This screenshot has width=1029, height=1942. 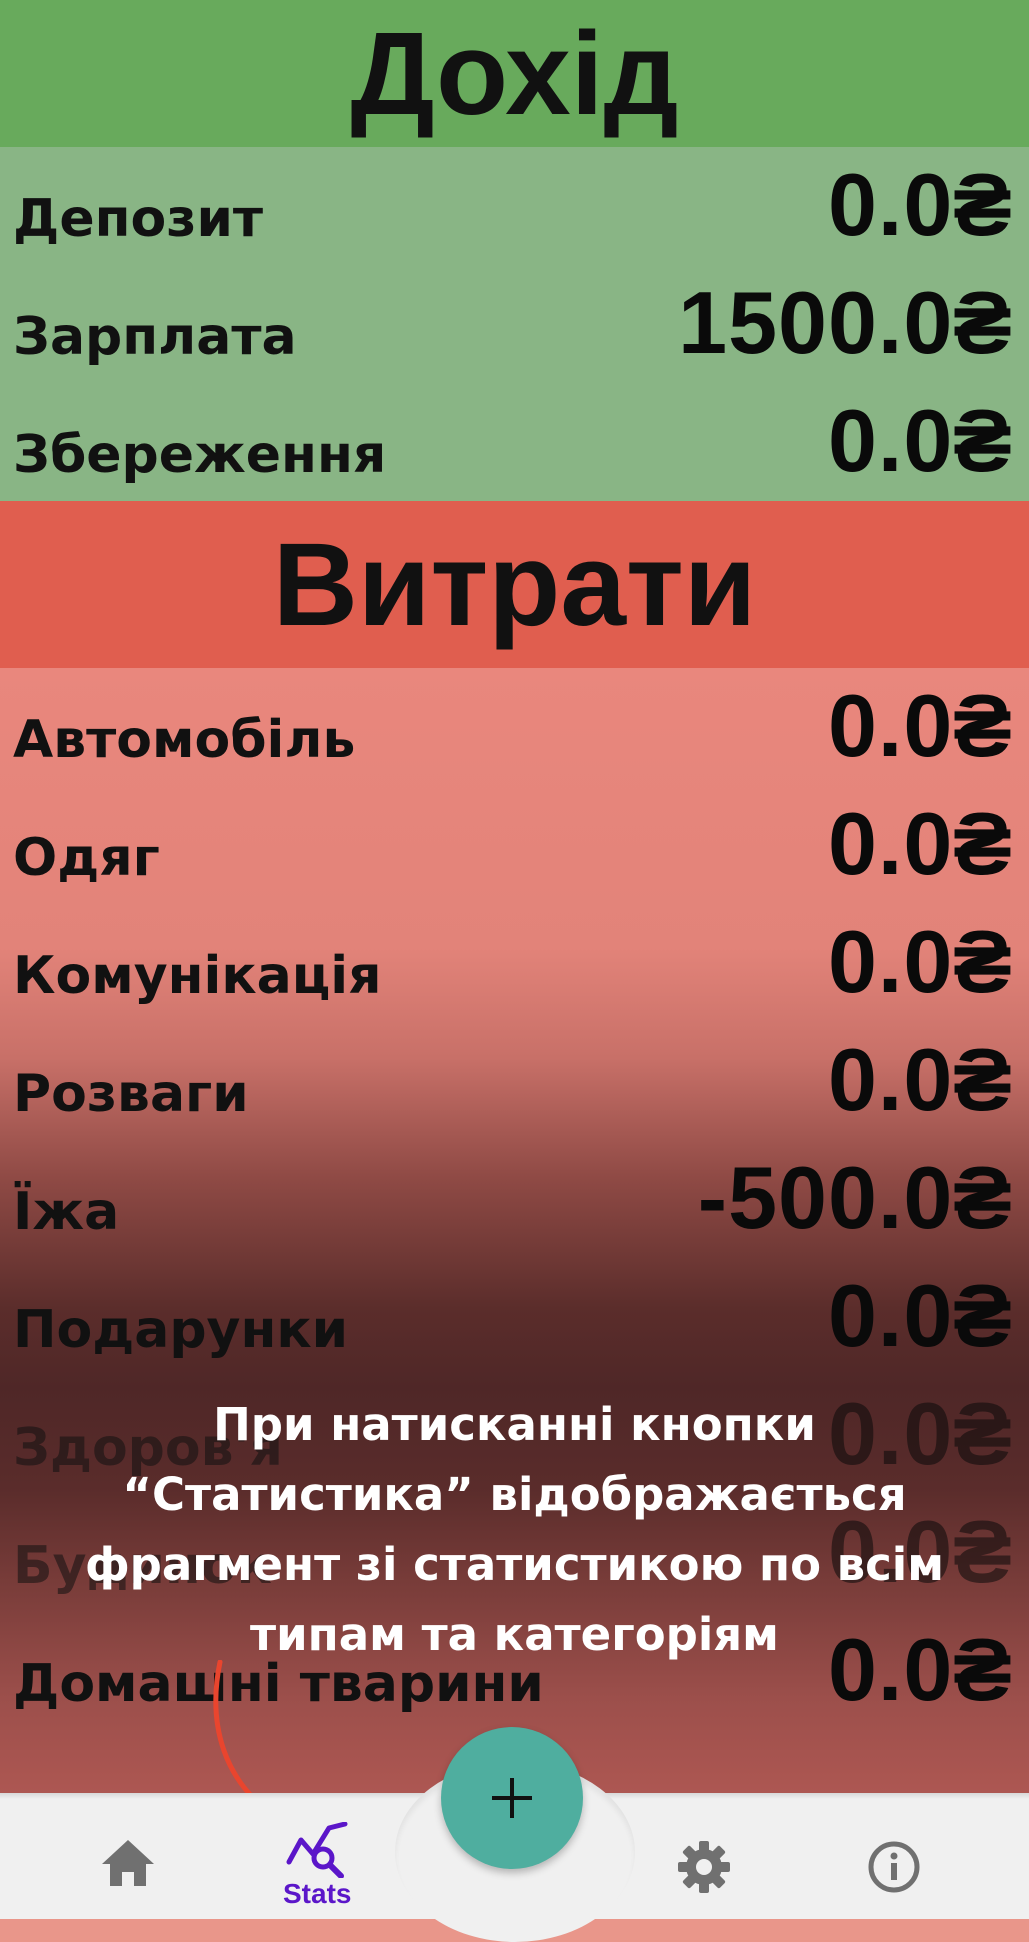 I want to click on settings-icon, so click(x=704, y=1867).